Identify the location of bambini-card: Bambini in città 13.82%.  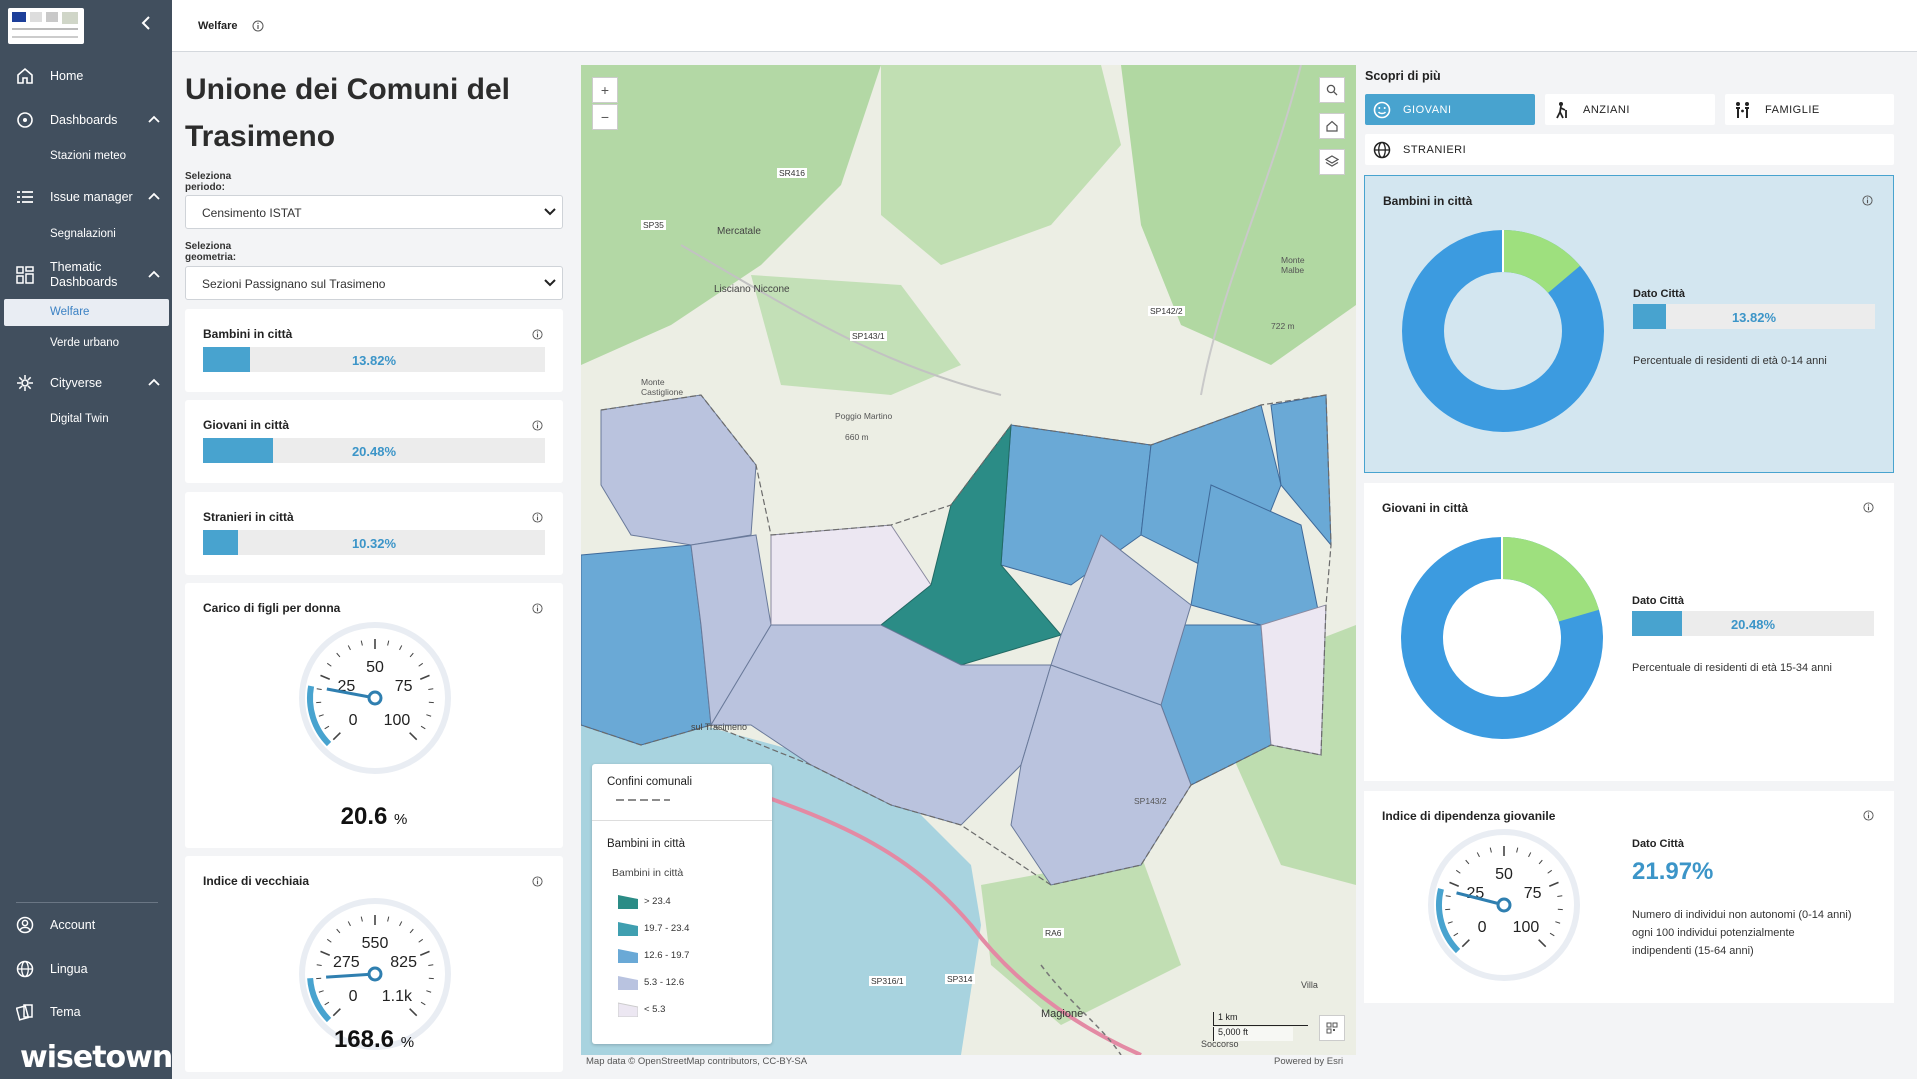
(374, 350).